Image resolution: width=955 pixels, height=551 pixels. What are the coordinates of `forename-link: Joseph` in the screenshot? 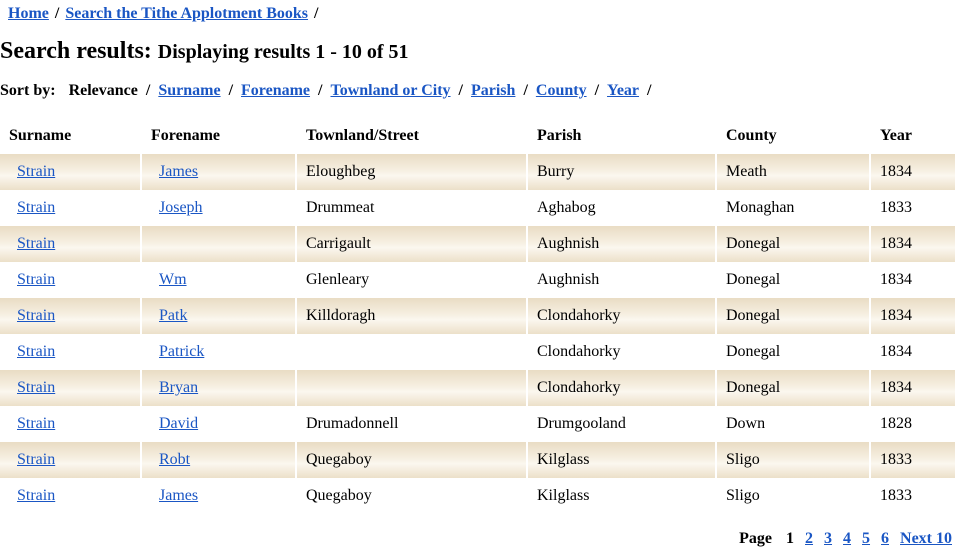 It's located at (181, 207).